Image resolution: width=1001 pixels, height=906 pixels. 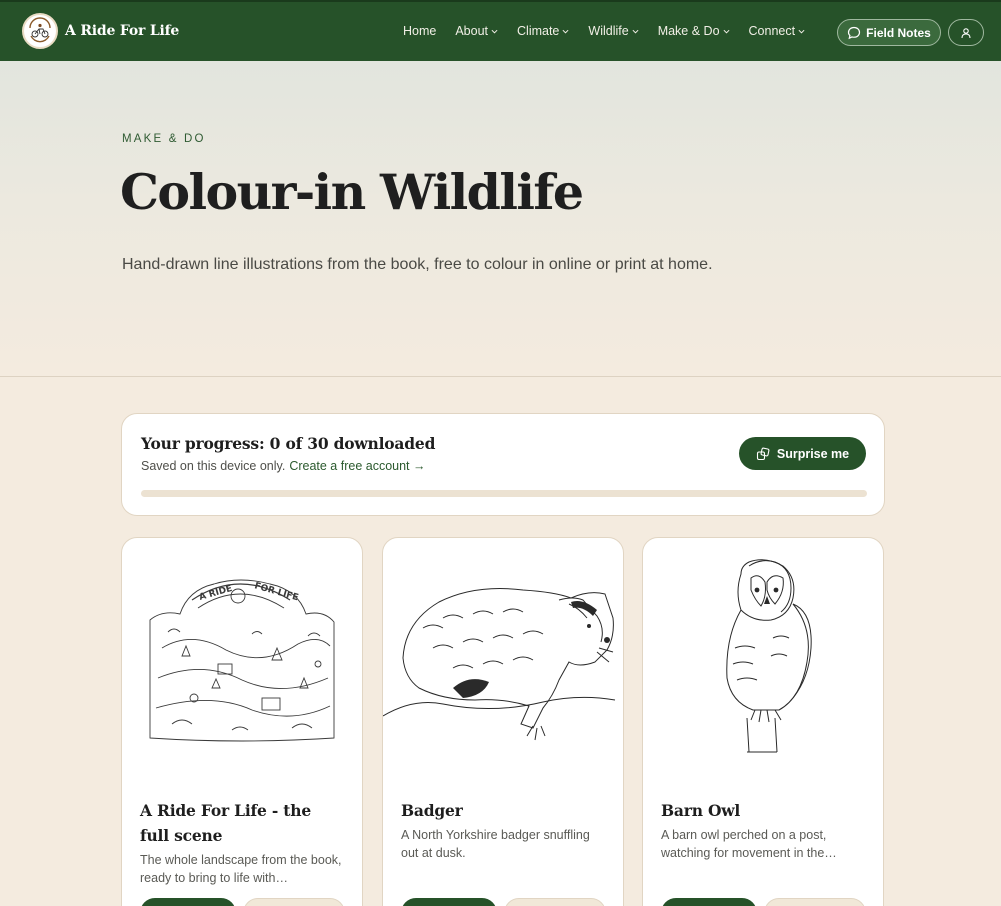 I want to click on card-title: A Ride For Life - the full scene, so click(x=225, y=823).